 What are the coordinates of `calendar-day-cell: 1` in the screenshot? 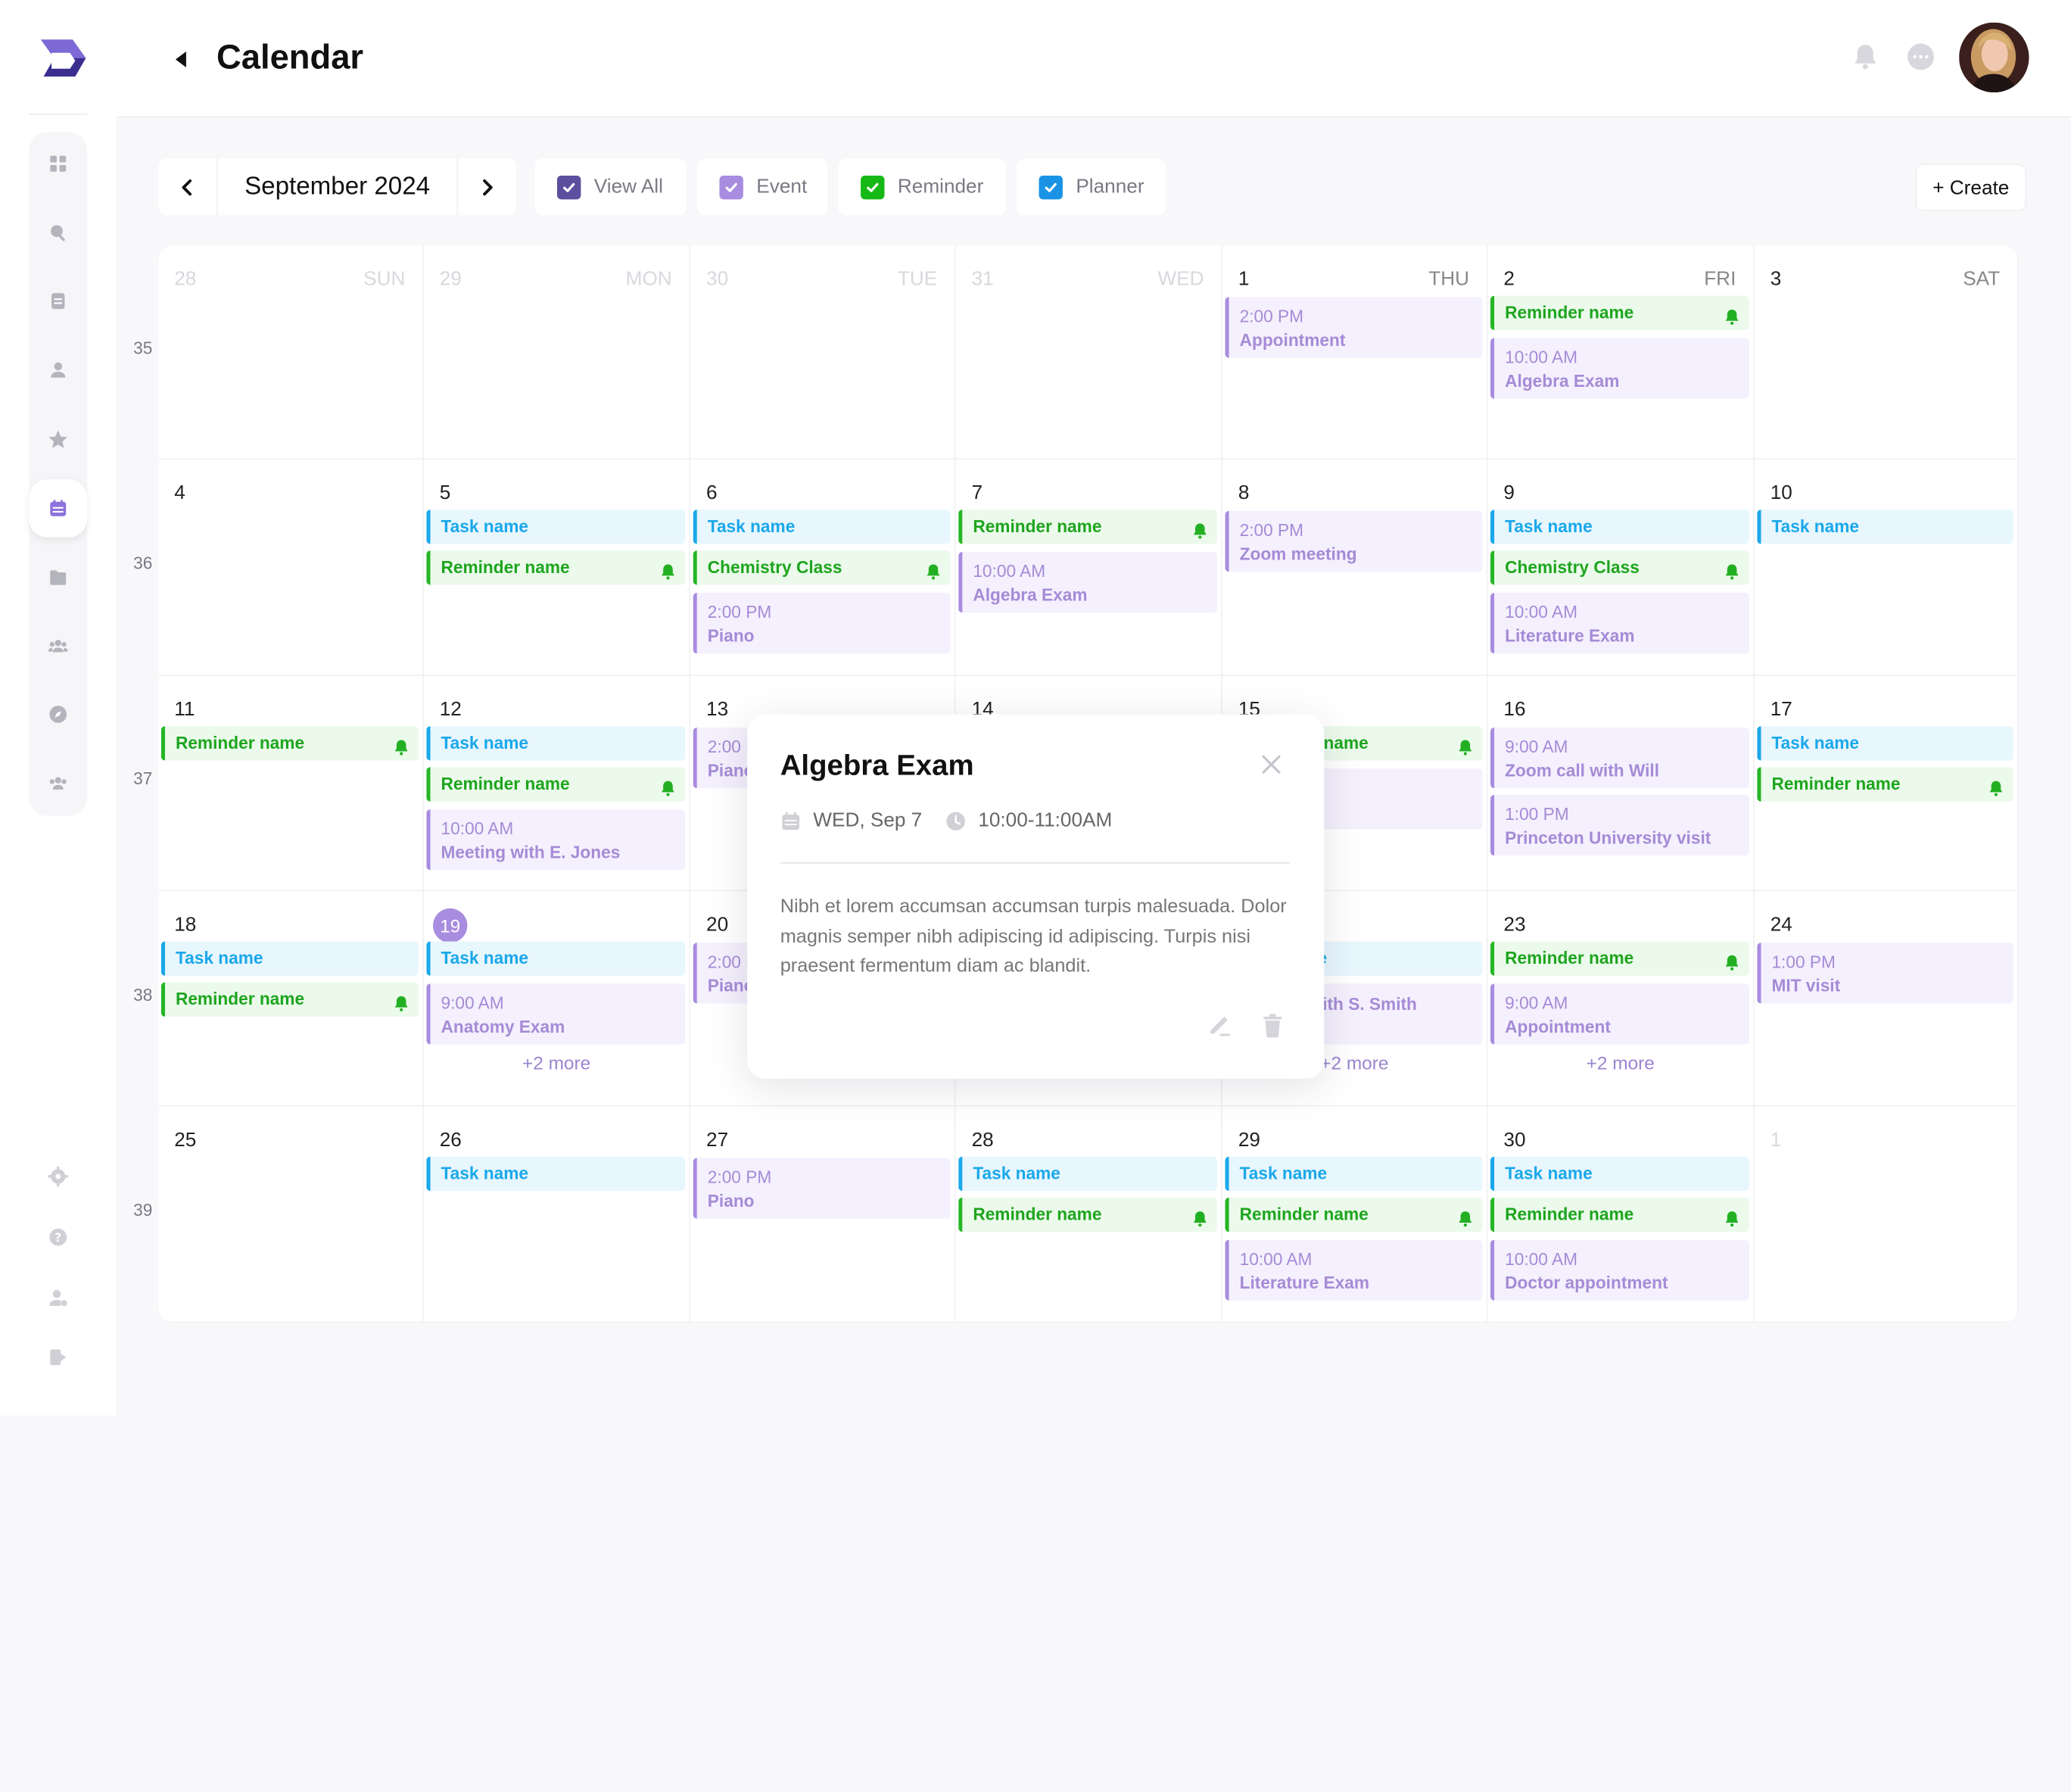 It's located at (1887, 1215).